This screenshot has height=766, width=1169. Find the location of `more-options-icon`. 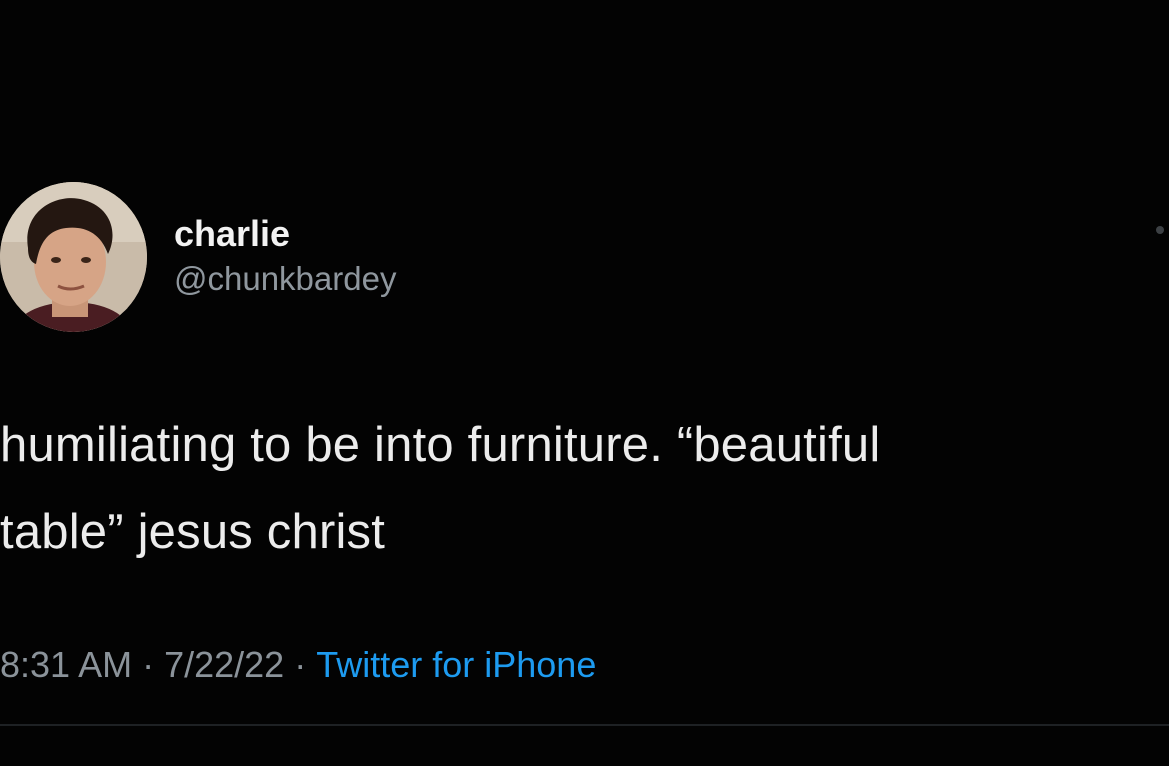

more-options-icon is located at coordinates (1160, 230).